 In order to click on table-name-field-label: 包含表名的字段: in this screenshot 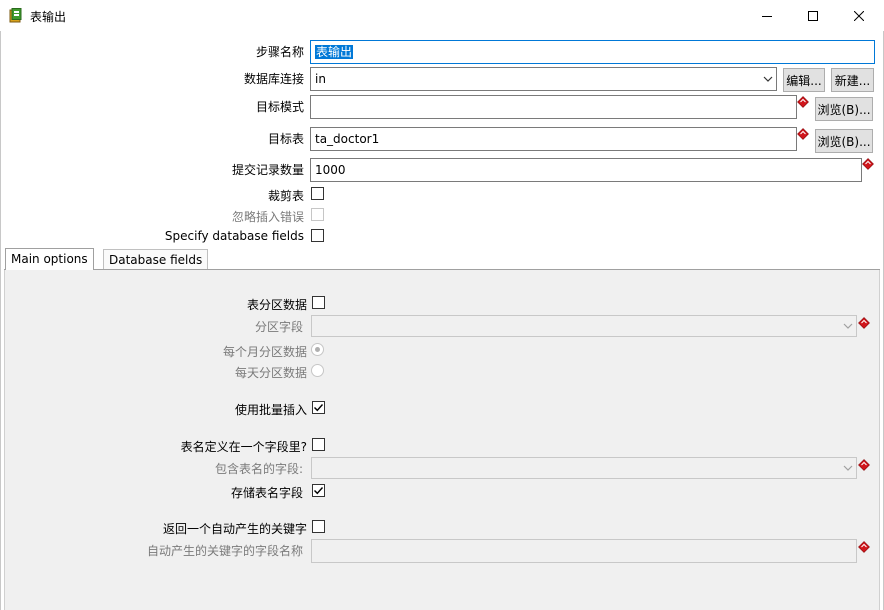, I will do `click(258, 469)`.